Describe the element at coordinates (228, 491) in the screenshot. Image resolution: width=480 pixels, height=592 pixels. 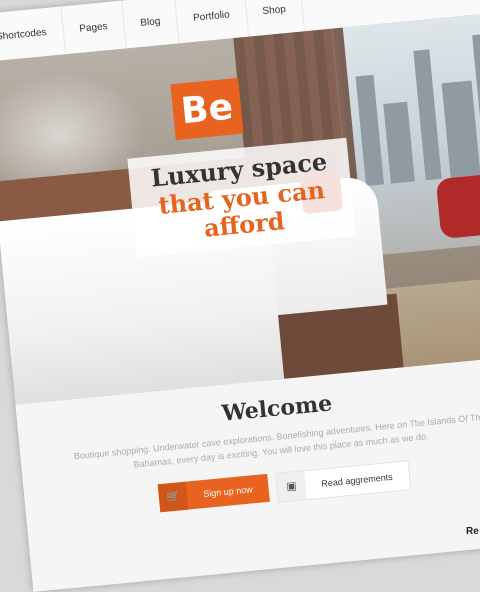
I see `sign-up-label: Sign up now` at that location.